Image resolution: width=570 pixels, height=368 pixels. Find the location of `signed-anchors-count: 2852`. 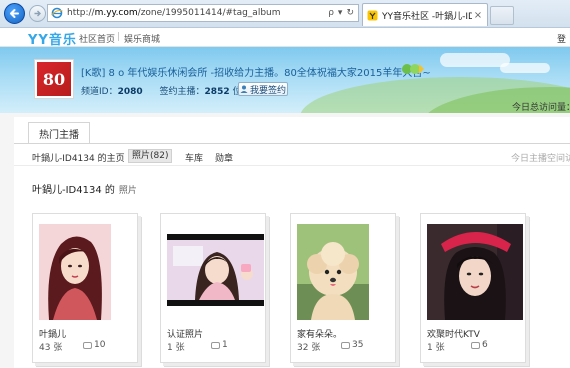

signed-anchors-count: 2852 is located at coordinates (217, 92).